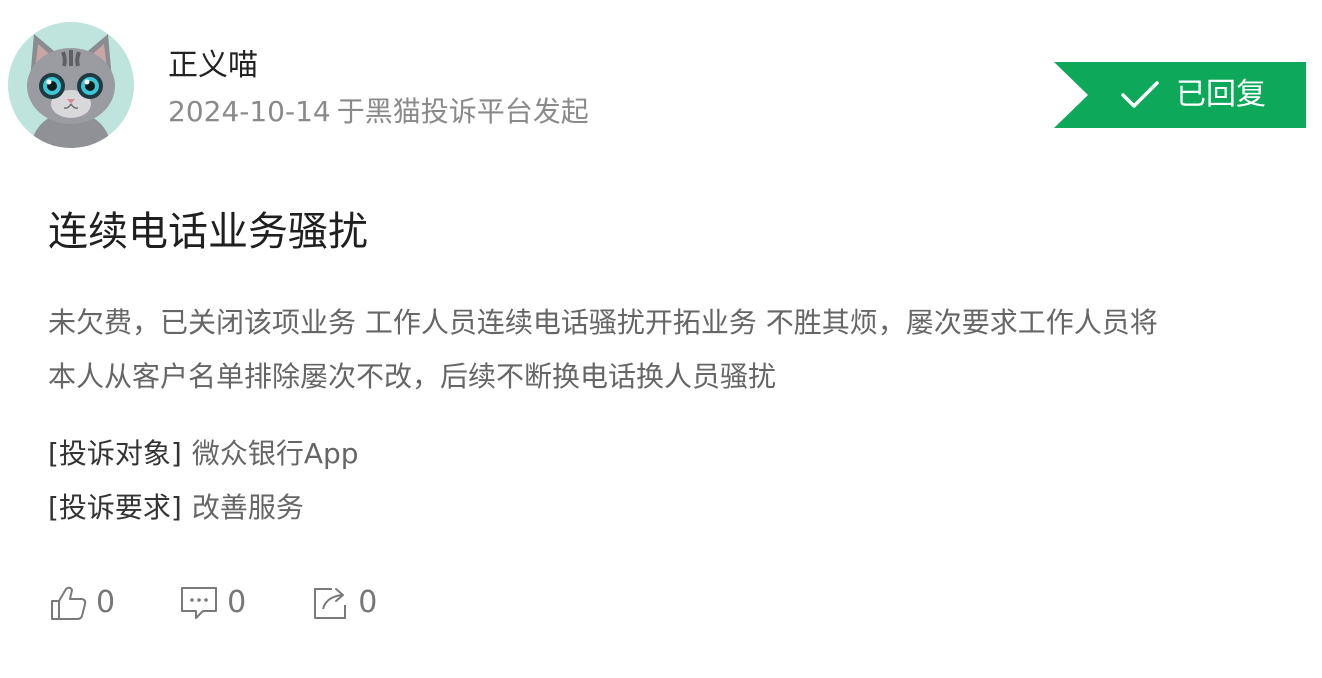 This screenshot has height=678, width=1322. I want to click on comment-button: 0, so click(212, 603).